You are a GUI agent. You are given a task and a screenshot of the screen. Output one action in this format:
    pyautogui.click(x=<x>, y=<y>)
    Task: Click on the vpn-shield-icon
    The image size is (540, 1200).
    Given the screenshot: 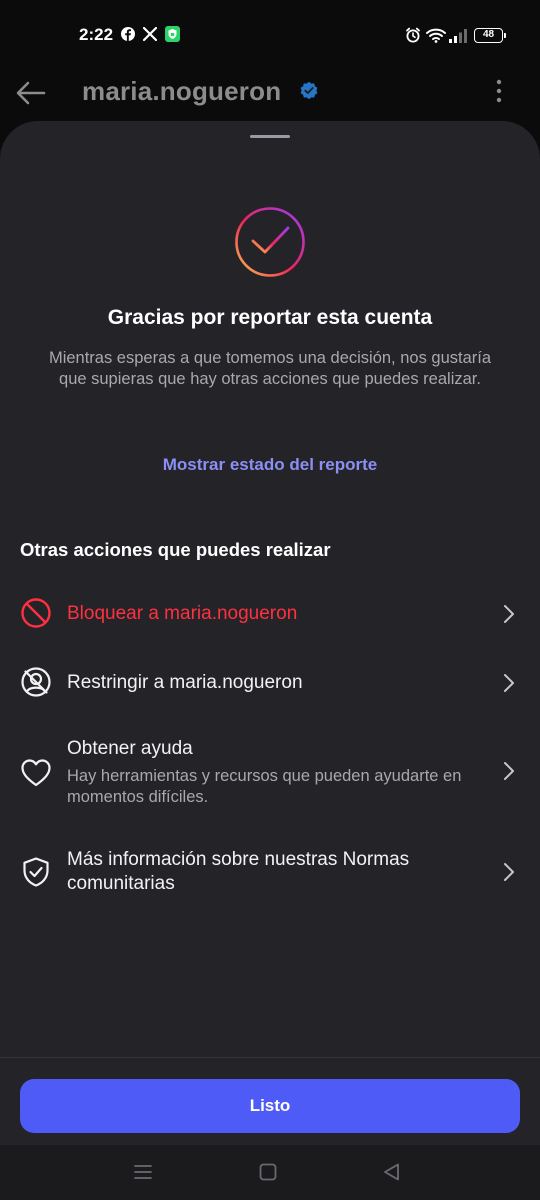 What is the action you would take?
    pyautogui.click(x=172, y=34)
    